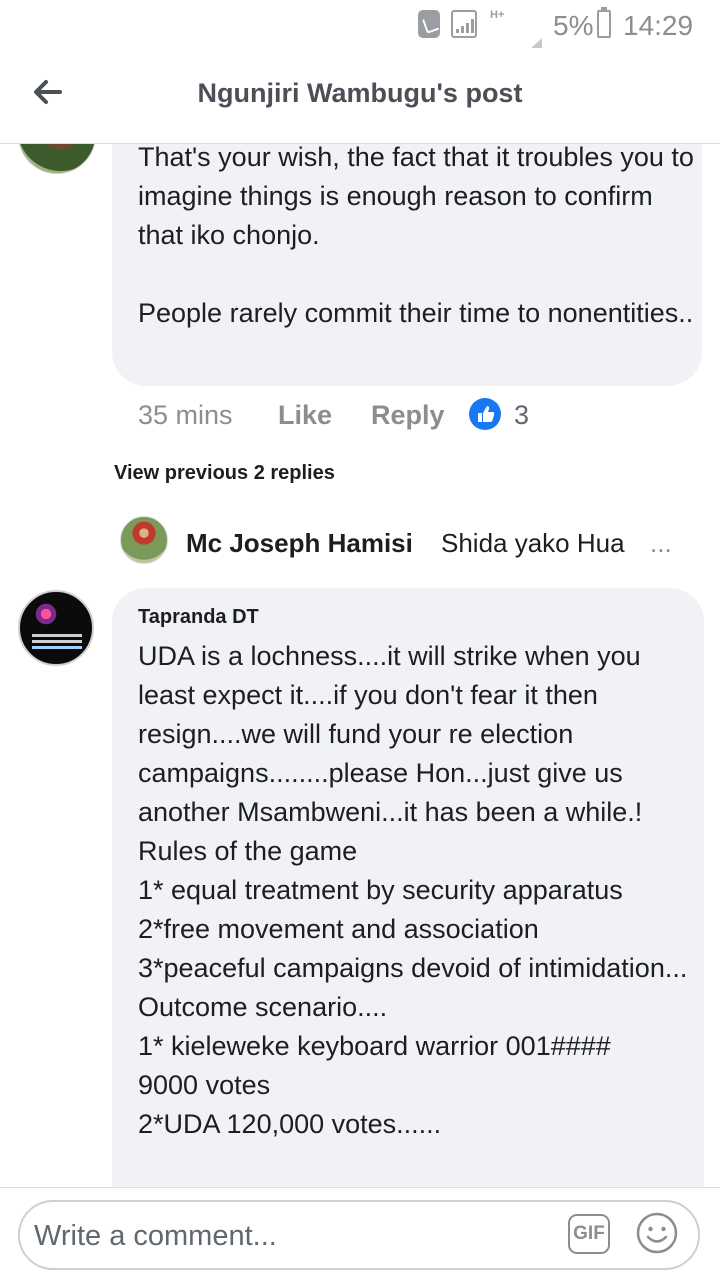 The image size is (720, 1280). What do you see at coordinates (521, 415) in the screenshot?
I see `reaction-count: 3` at bounding box center [521, 415].